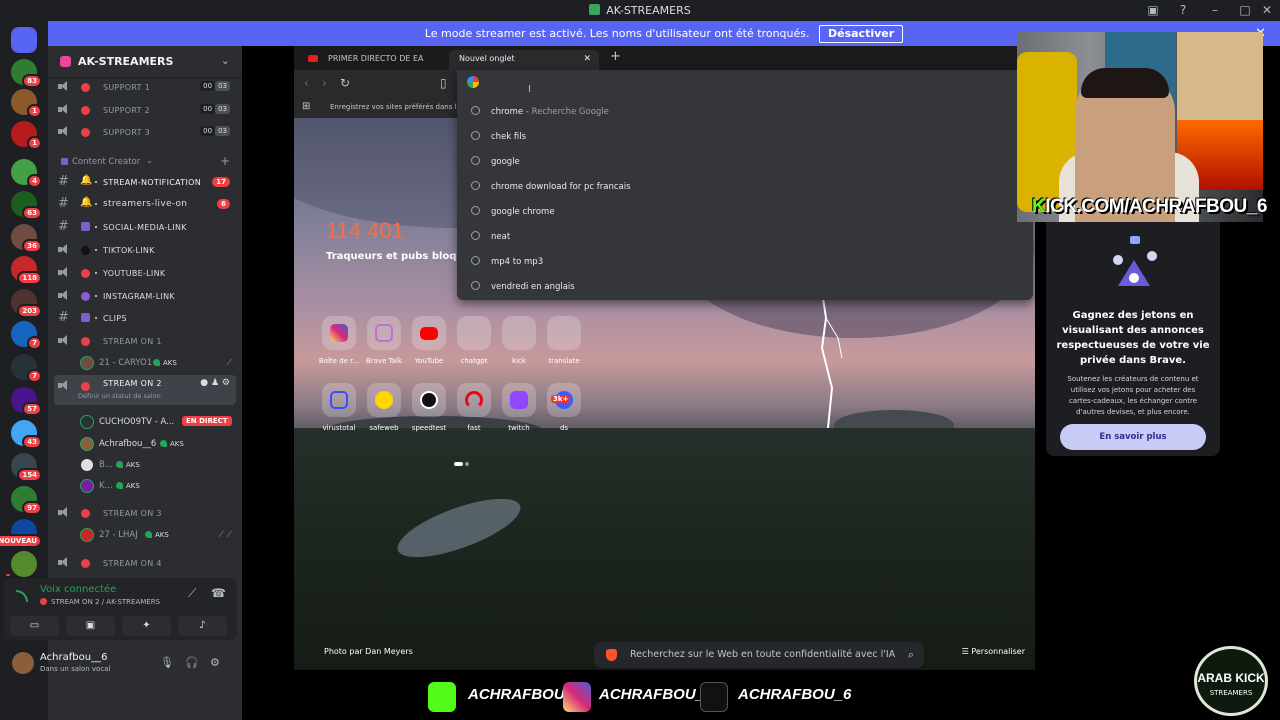 This screenshot has height=720, width=1280. I want to click on suggestion-item: vendredi en anglais, so click(745, 286).